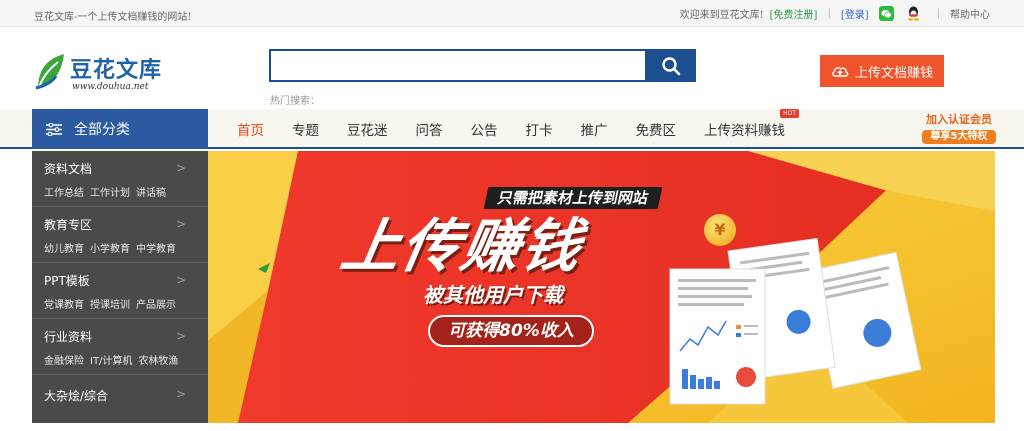 The width and height of the screenshot is (1024, 431). What do you see at coordinates (493, 295) in the screenshot?
I see `banner-subline: 被其他用户下载` at bounding box center [493, 295].